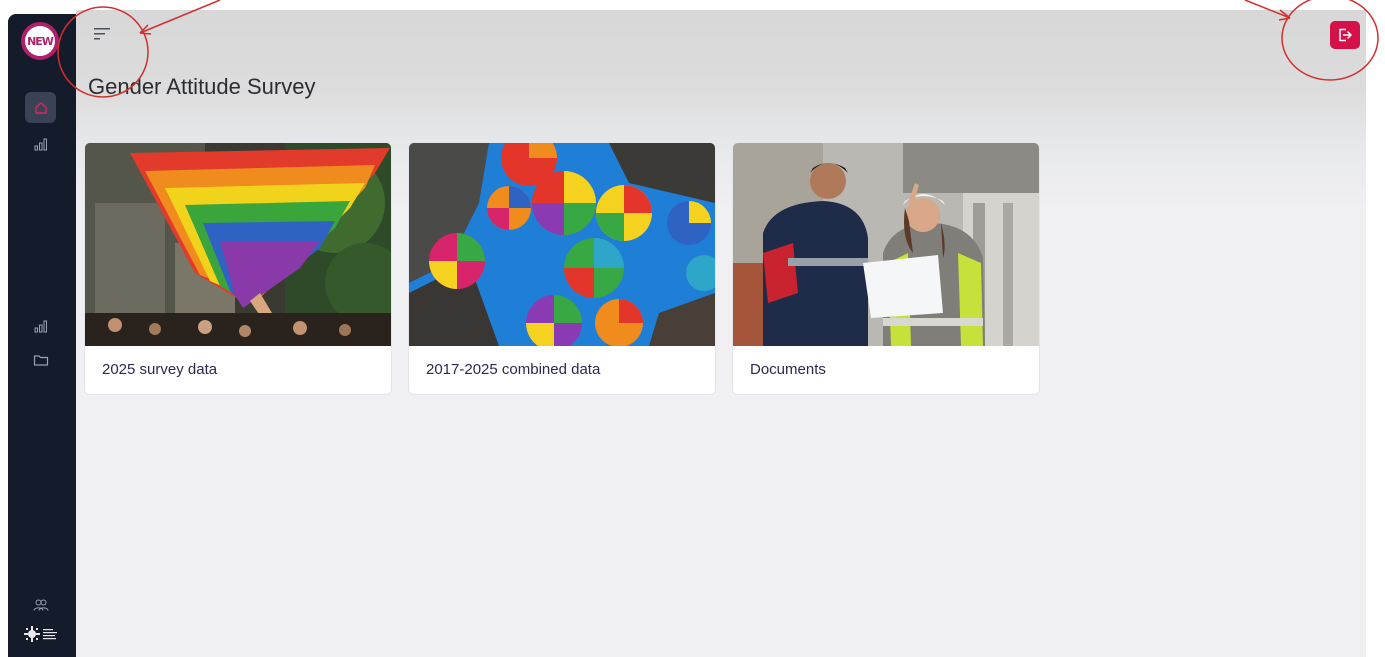 This screenshot has width=1385, height=657. Describe the element at coordinates (562, 244) in the screenshot. I see `rainbow-umbrellas-photo` at that location.